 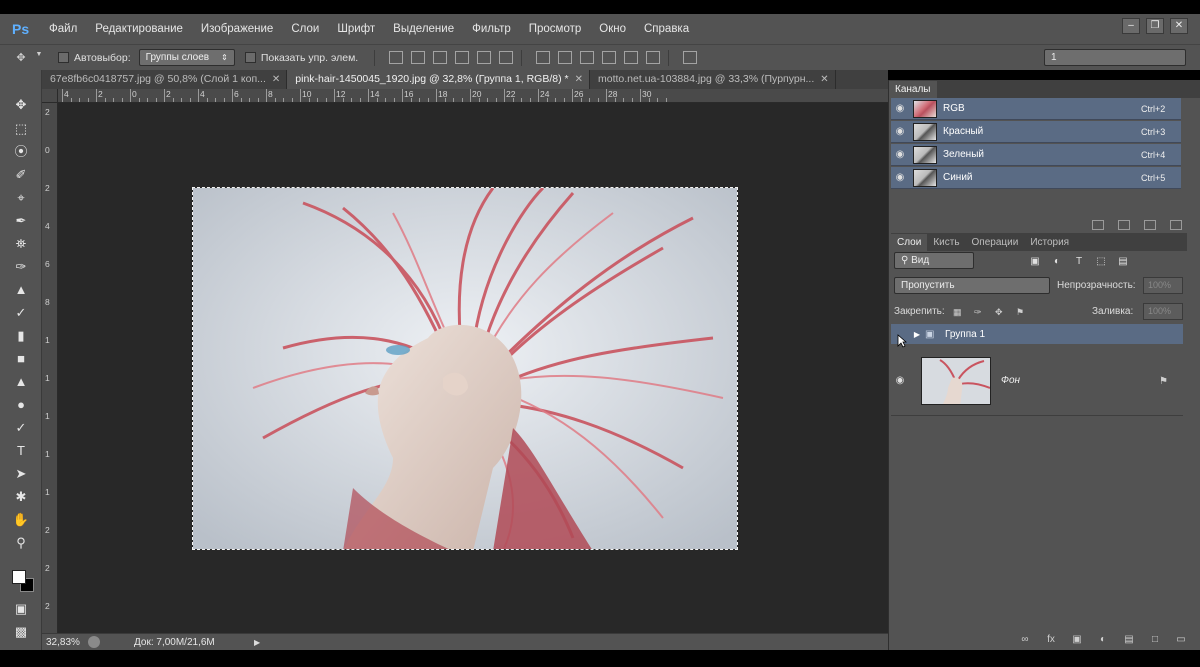 I want to click on filter-smart-object-icon: ▤, so click(x=1123, y=261).